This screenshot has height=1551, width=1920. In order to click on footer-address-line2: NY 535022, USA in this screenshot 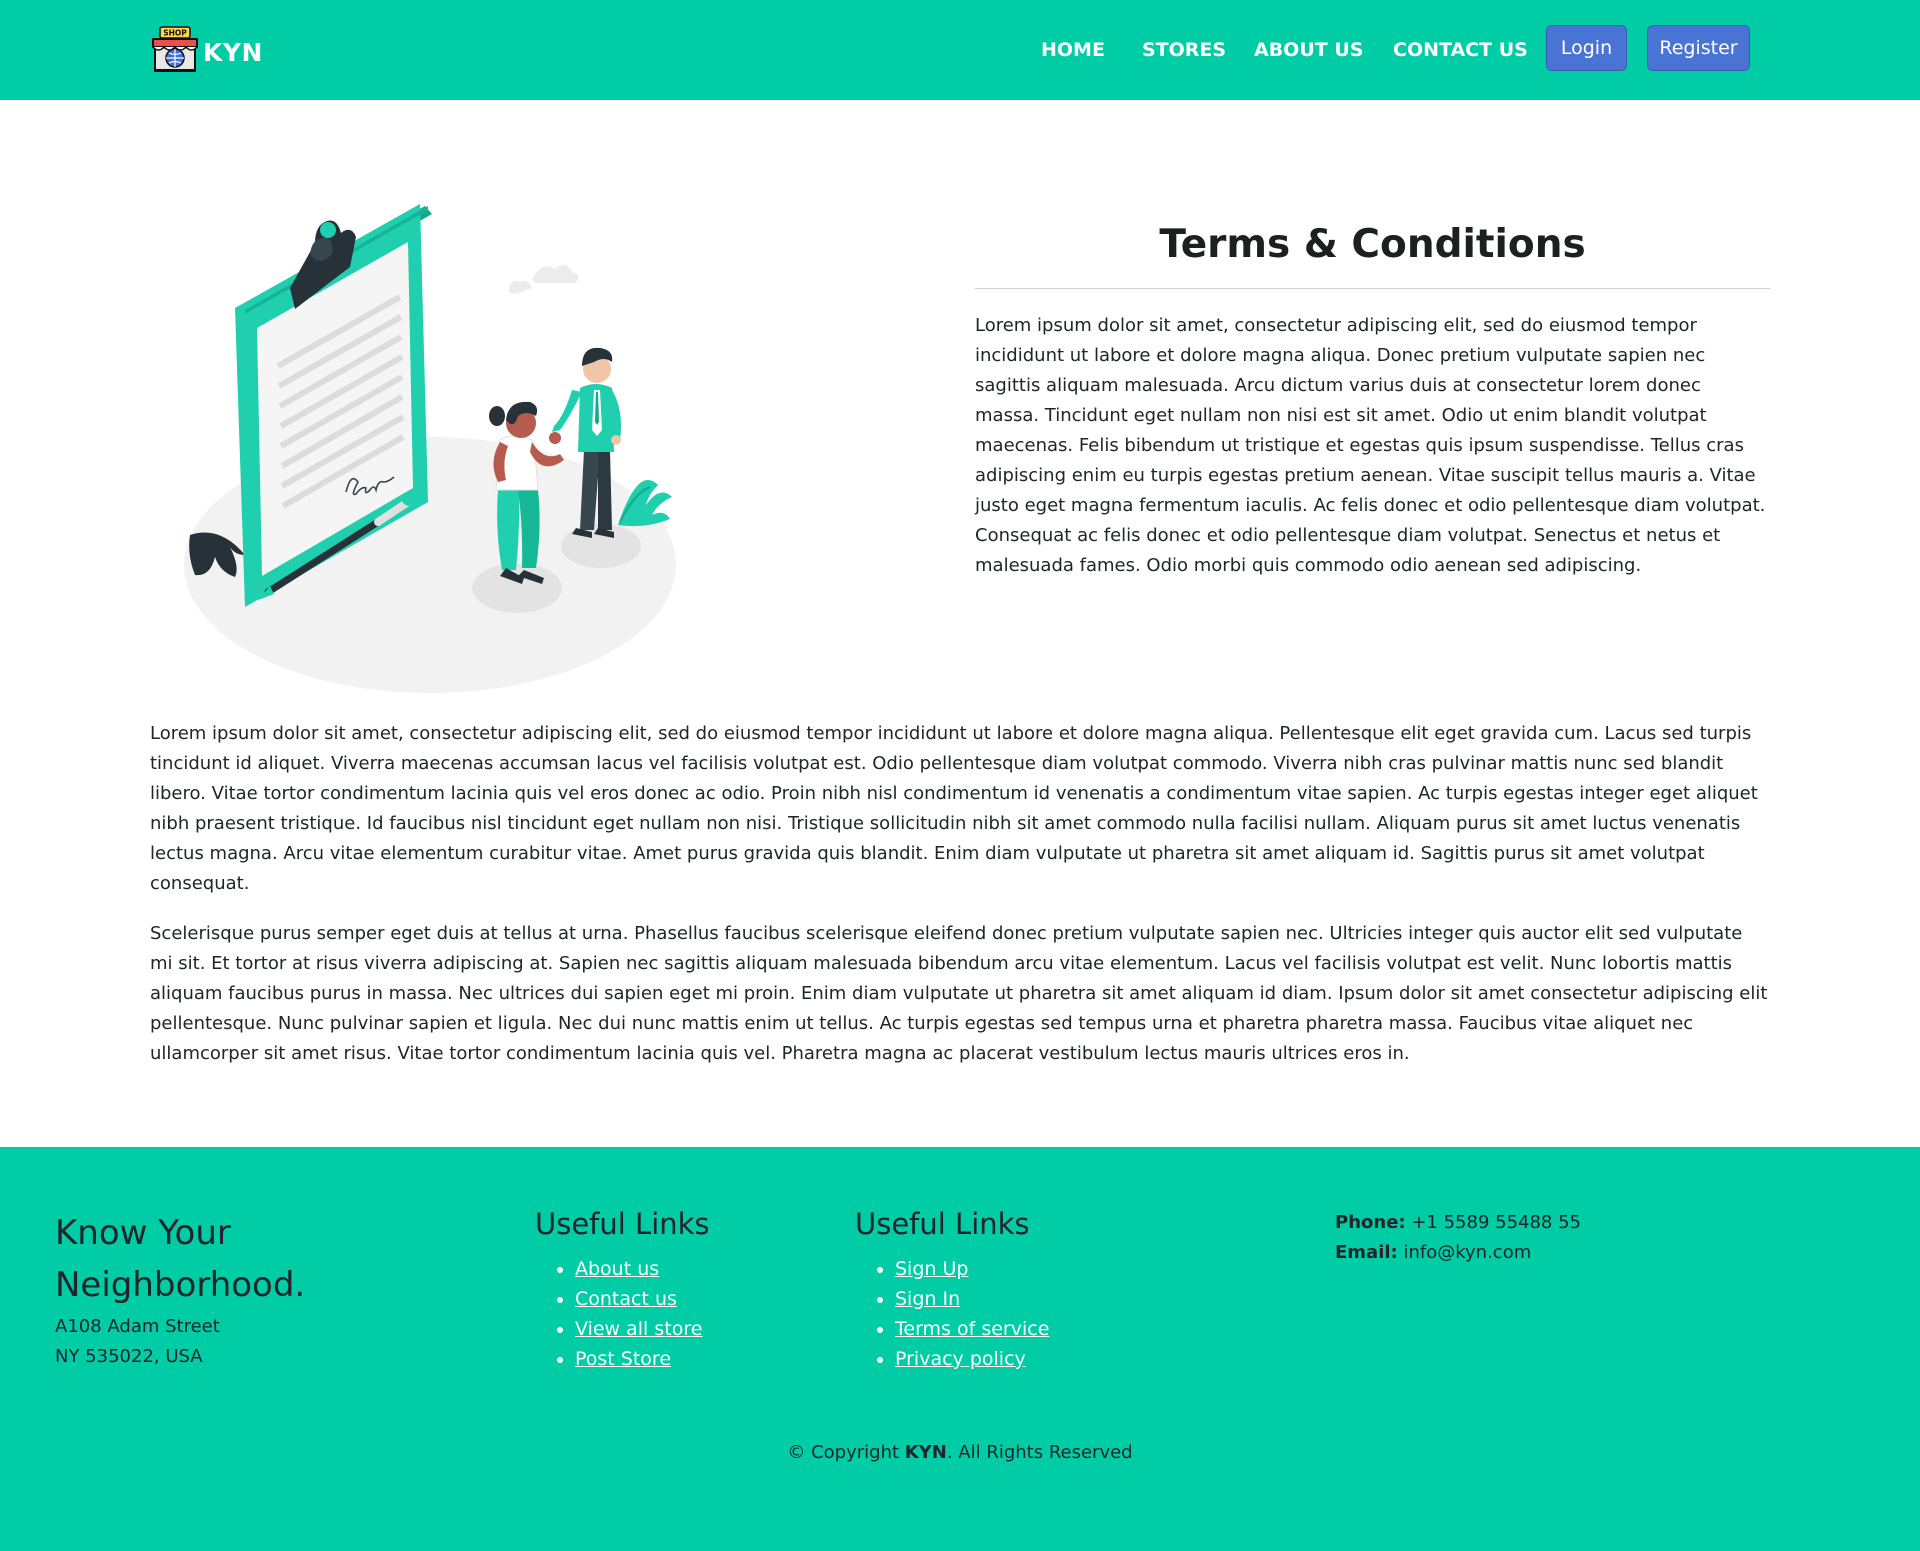, I will do `click(129, 1356)`.